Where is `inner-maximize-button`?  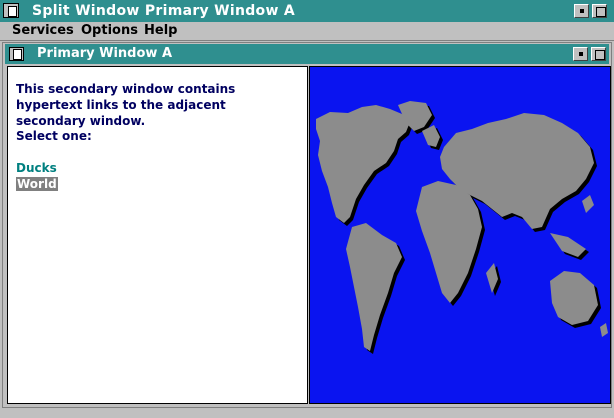 inner-maximize-button is located at coordinates (598, 54).